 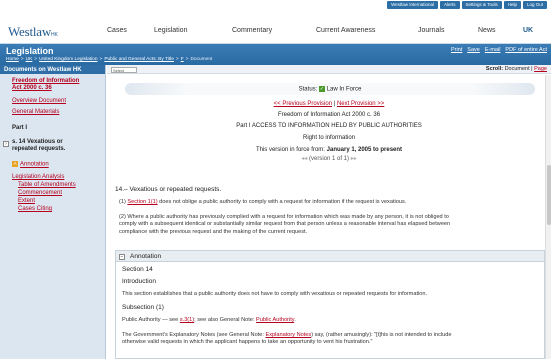 I want to click on scrollbar-thumb, so click(x=549, y=195).